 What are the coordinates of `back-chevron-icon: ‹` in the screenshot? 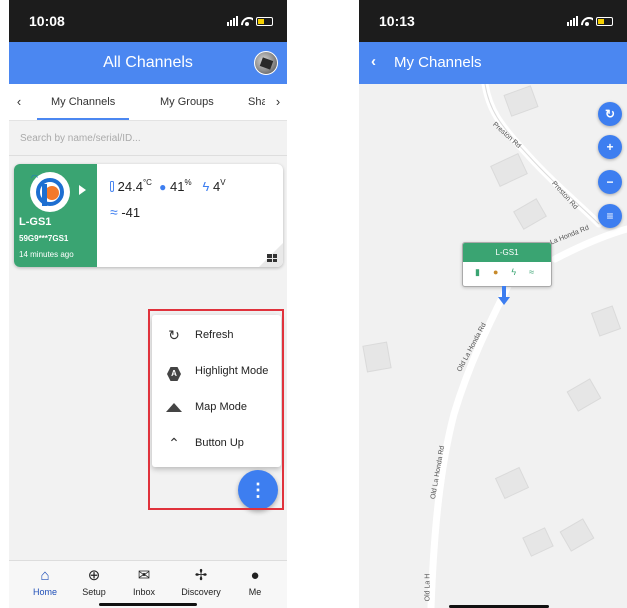 It's located at (373, 61).